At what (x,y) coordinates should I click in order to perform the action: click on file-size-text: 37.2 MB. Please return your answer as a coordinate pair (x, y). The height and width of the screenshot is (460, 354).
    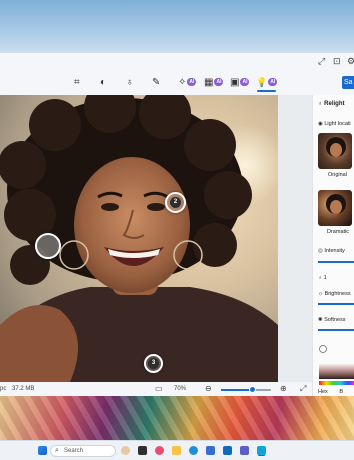
    Looking at the image, I should click on (23, 389).